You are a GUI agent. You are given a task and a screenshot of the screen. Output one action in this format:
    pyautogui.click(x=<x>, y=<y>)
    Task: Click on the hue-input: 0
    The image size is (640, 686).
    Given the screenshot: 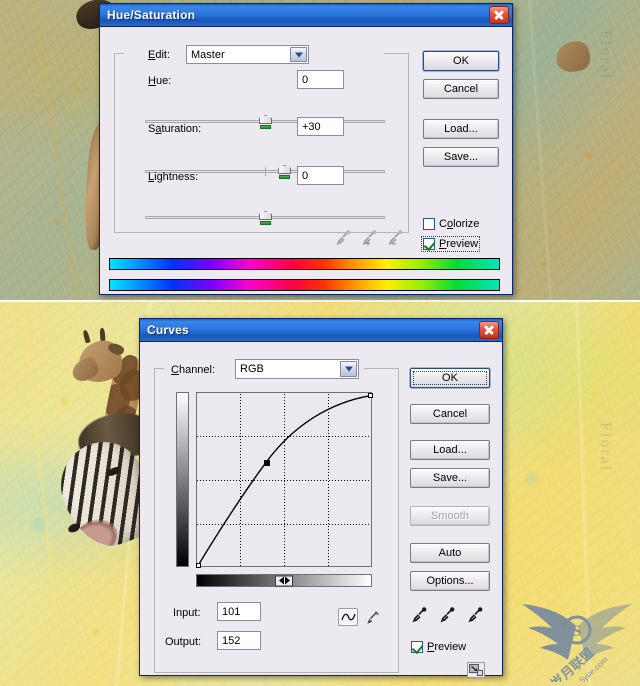 What is the action you would take?
    pyautogui.click(x=320, y=79)
    